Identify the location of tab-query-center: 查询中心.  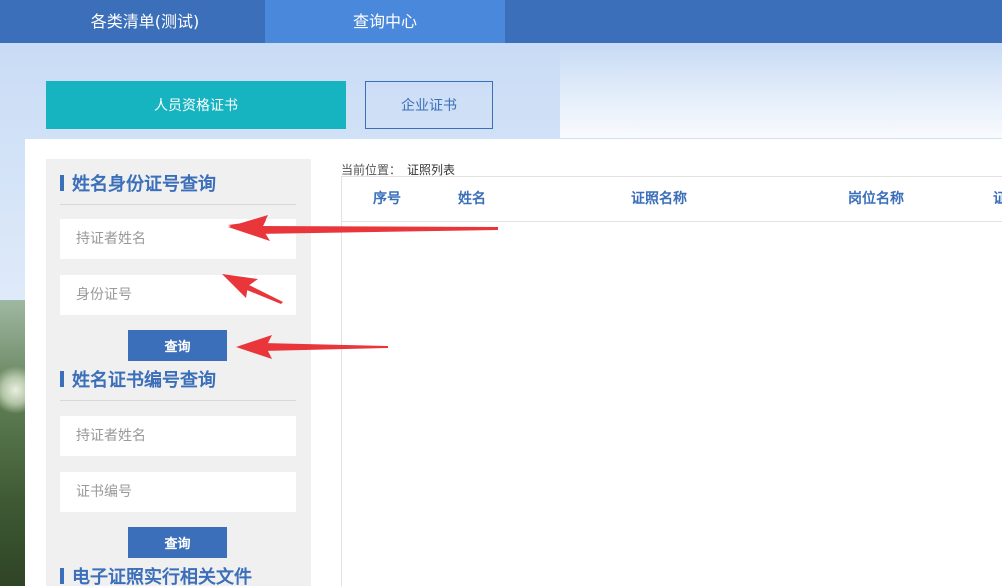
(385, 21).